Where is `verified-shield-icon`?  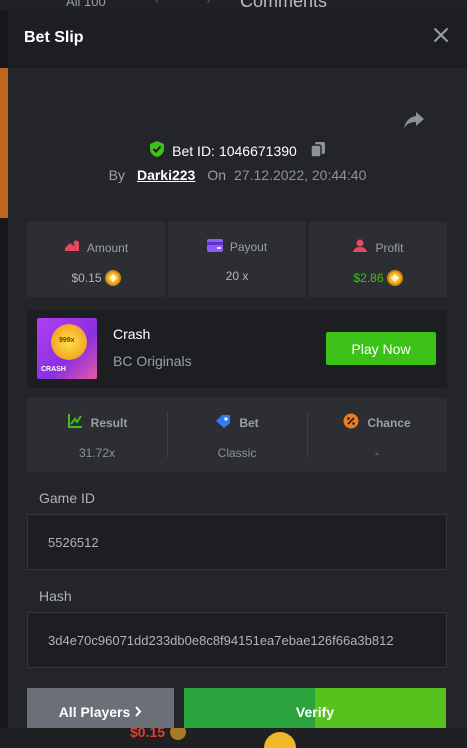 verified-shield-icon is located at coordinates (157, 150).